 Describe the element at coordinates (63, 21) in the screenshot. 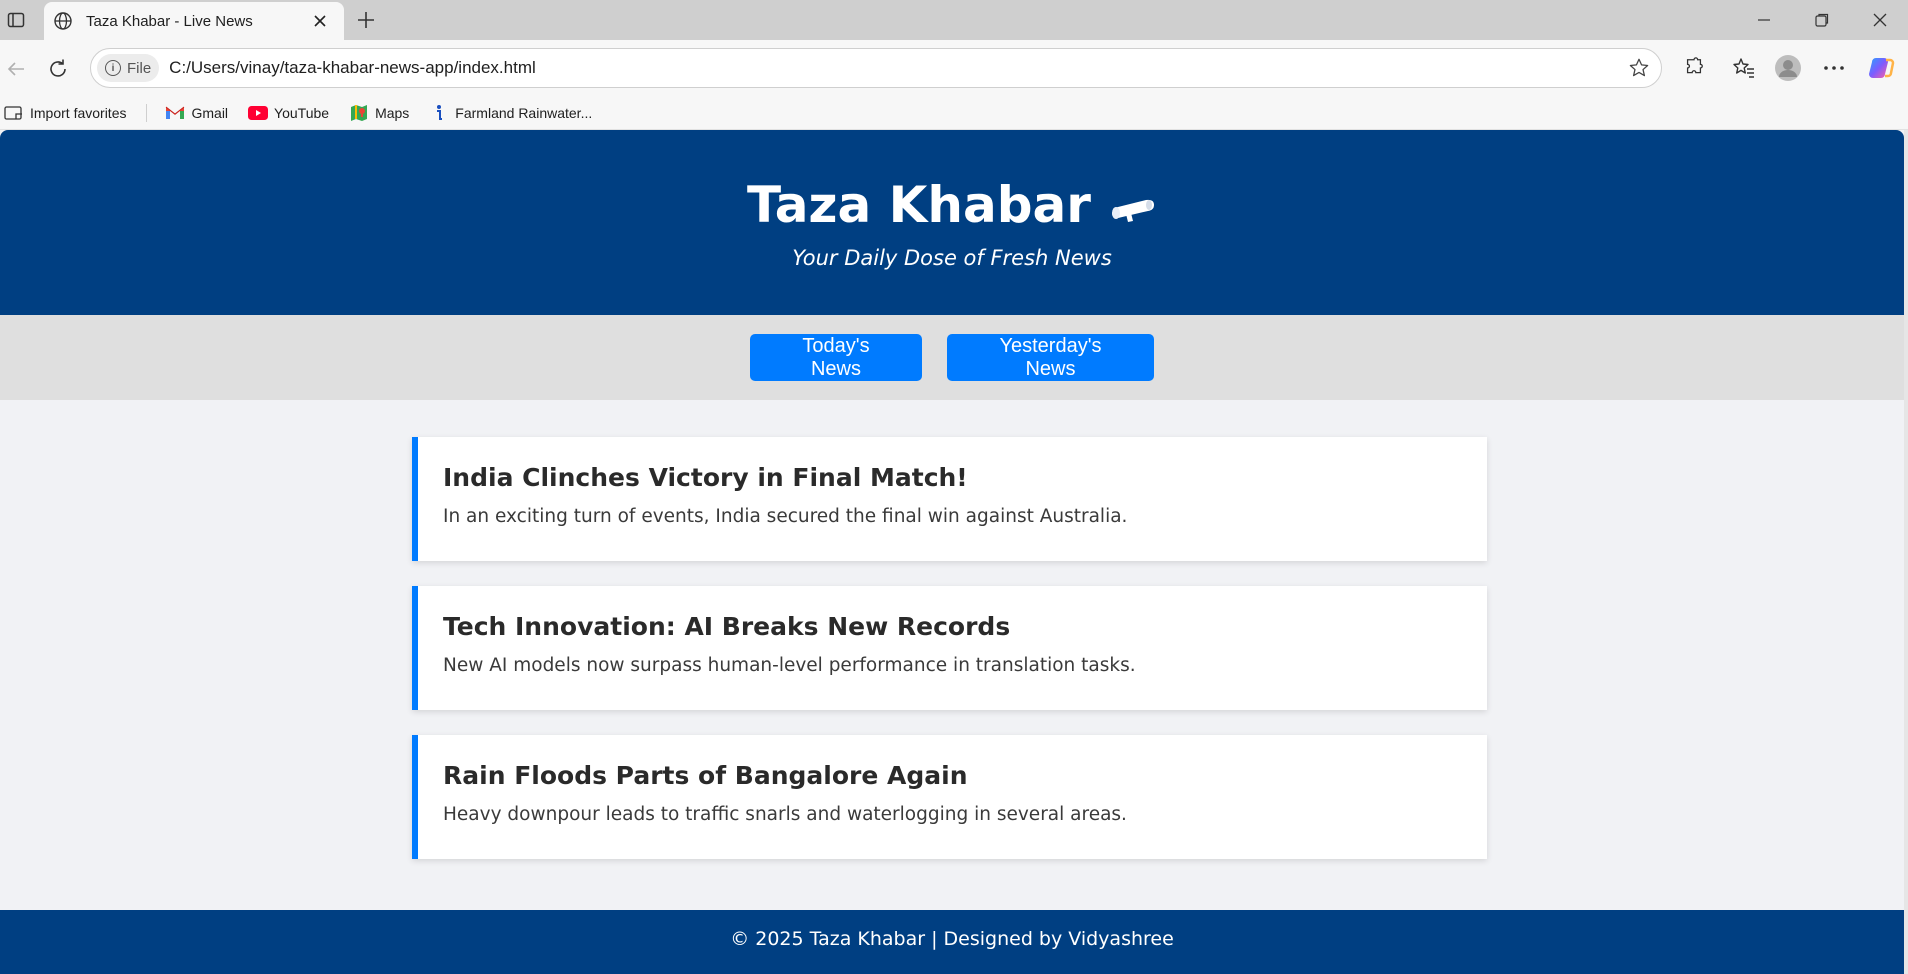

I see `globe-icon` at that location.